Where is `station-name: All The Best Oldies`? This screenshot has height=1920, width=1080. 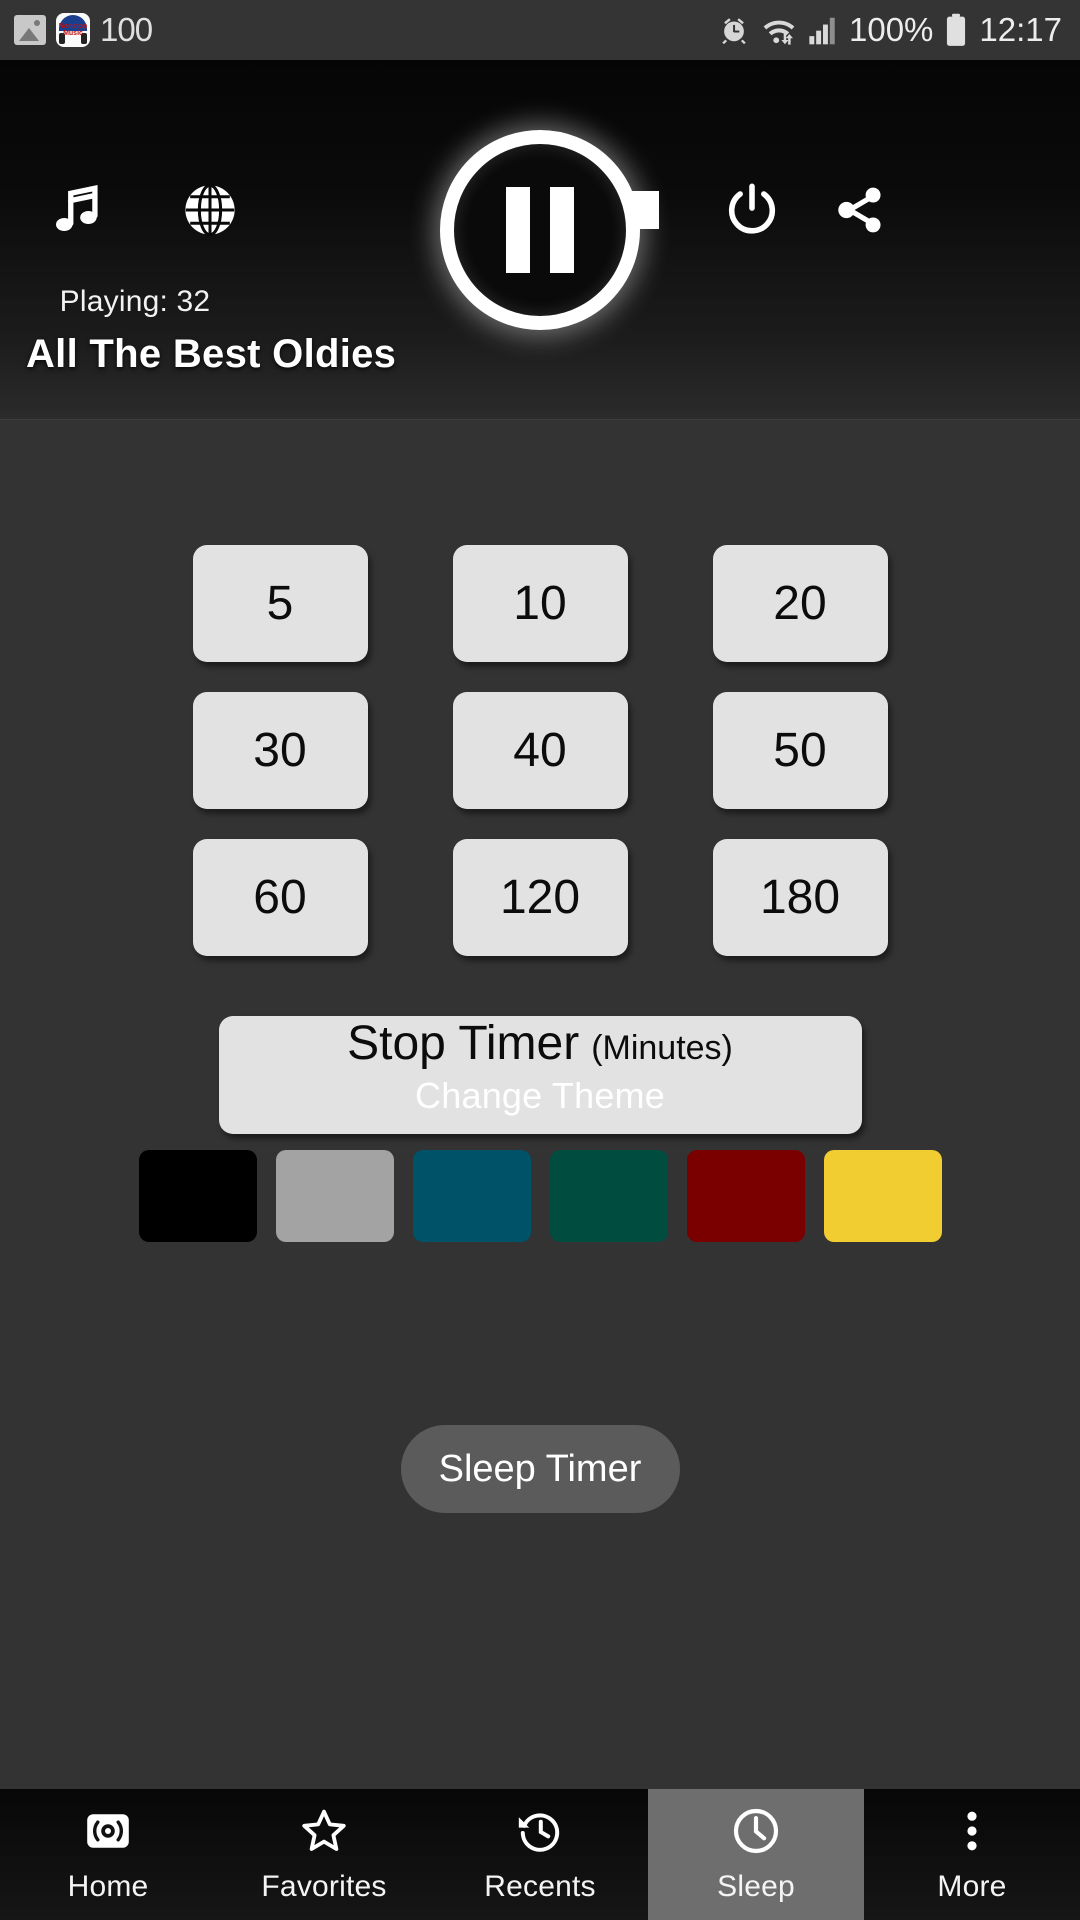
station-name: All The Best Oldies is located at coordinates (211, 354).